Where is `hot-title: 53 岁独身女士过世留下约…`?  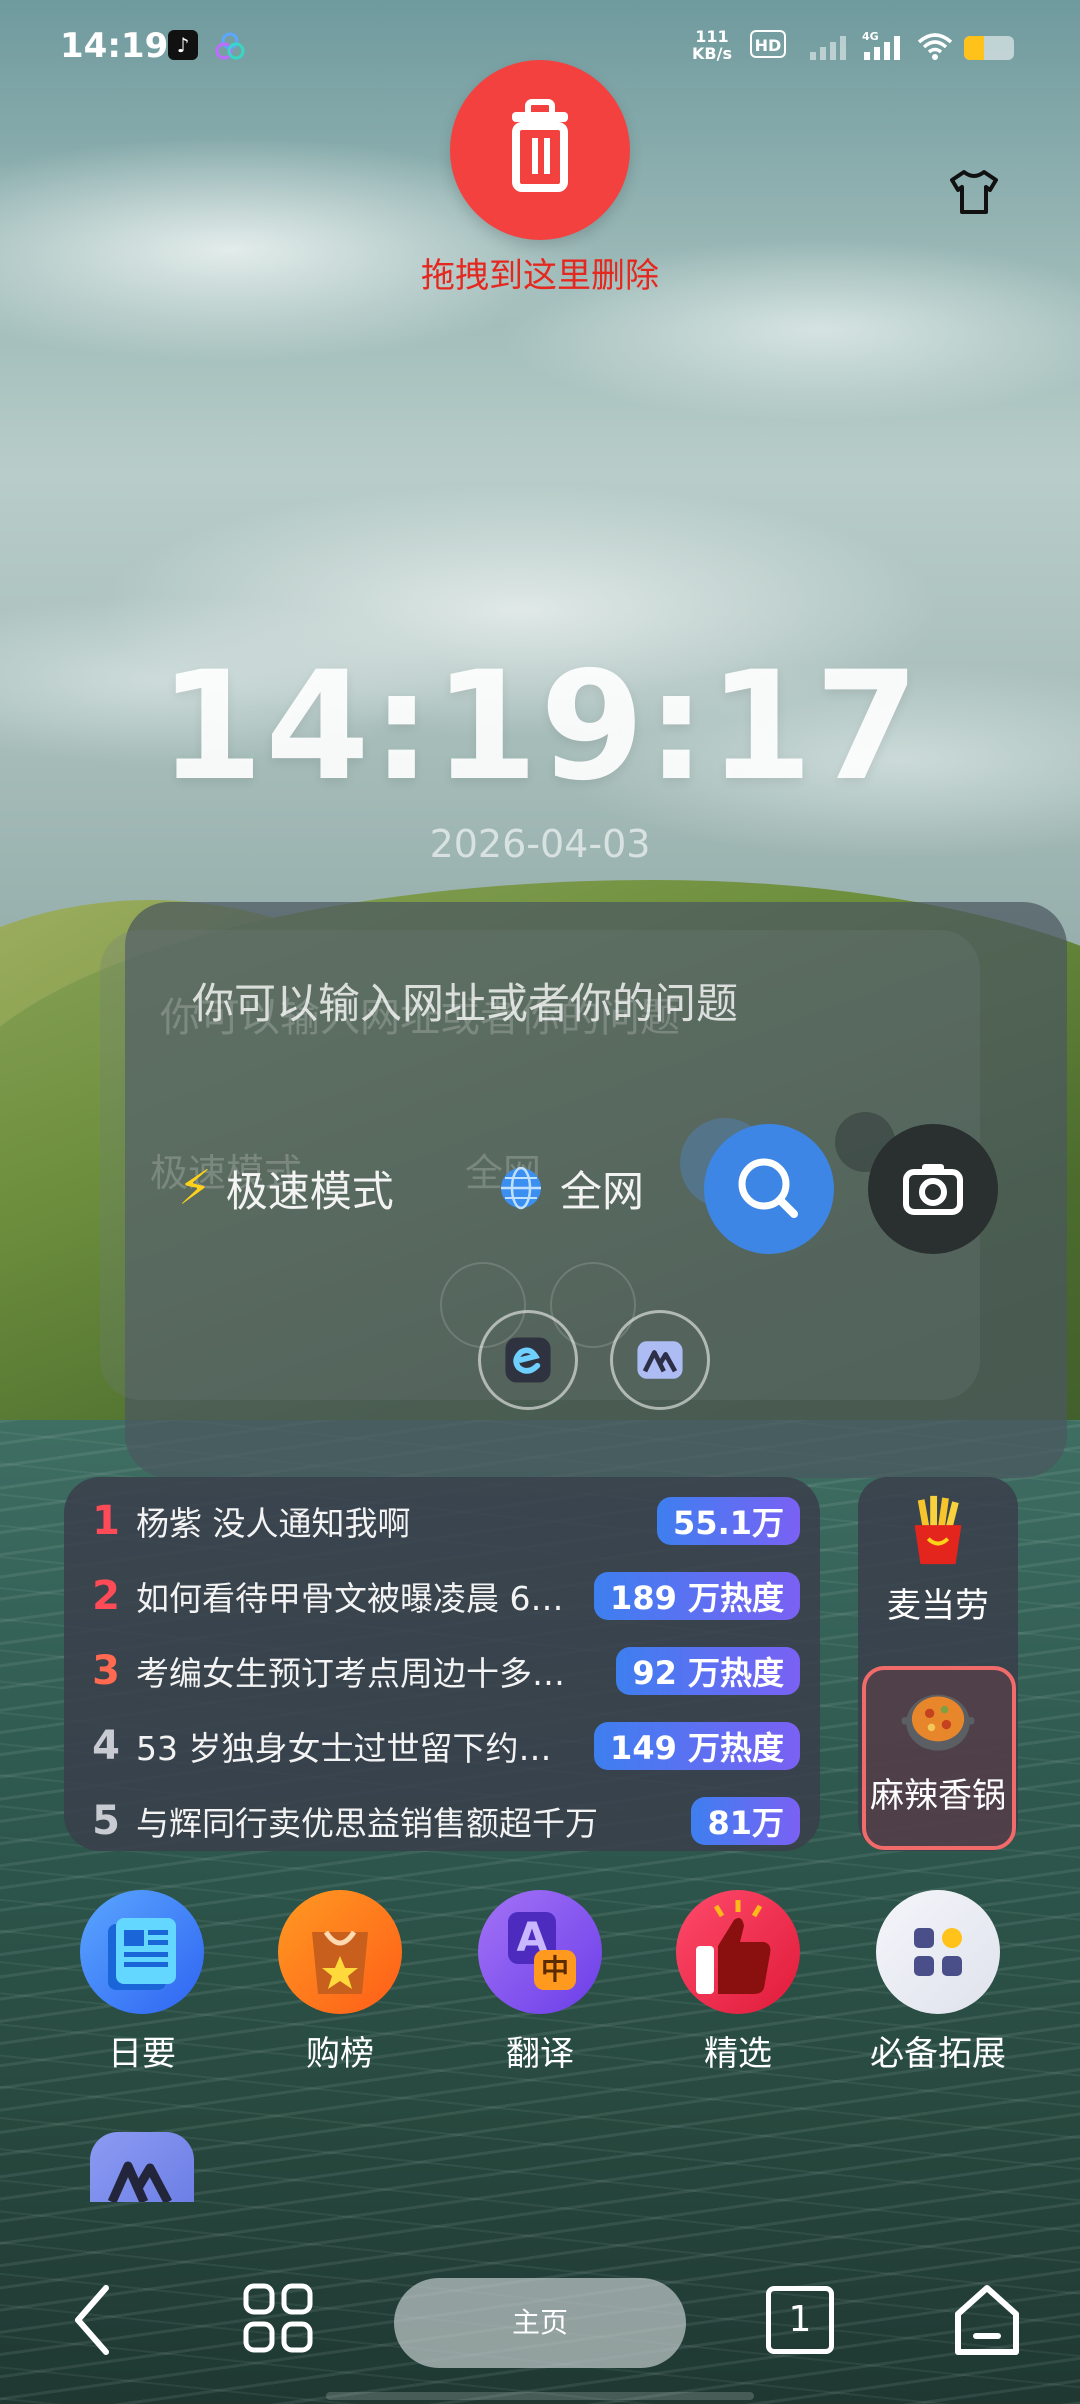
hot-title: 53 岁独身女士过世留下约… is located at coordinates (344, 1748).